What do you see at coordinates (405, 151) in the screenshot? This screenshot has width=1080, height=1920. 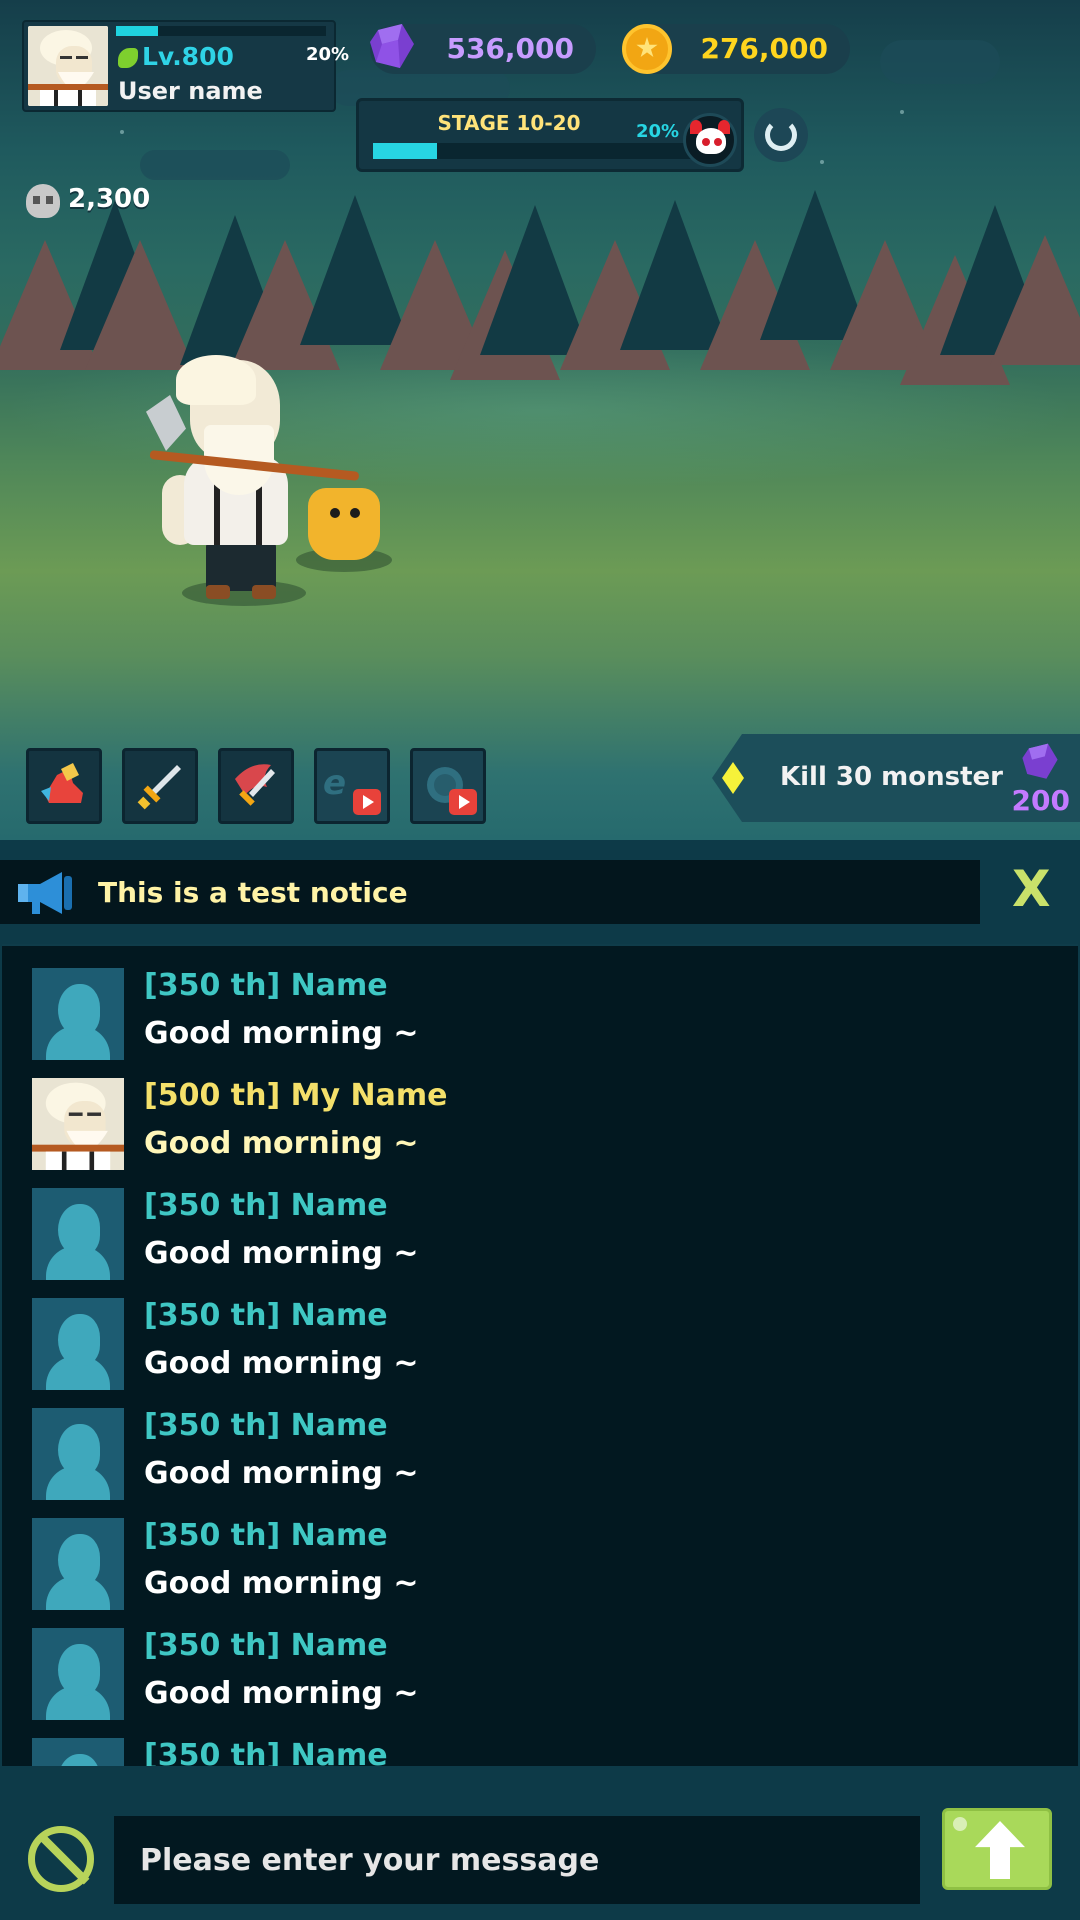 I see `stage-progress-fill` at bounding box center [405, 151].